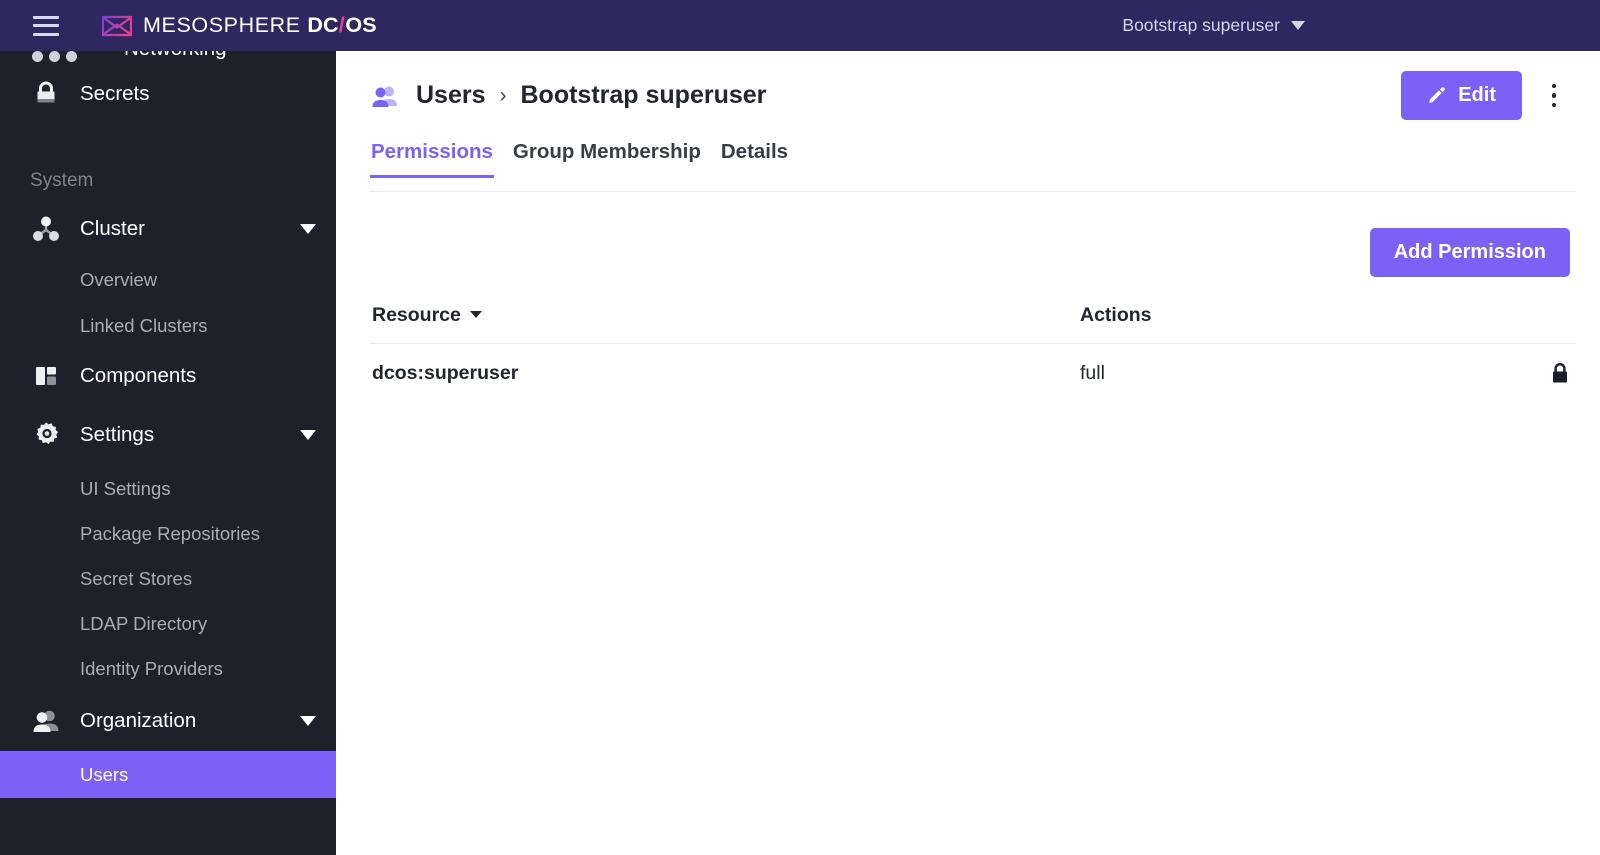  I want to click on sidebar-item-label: Cluster, so click(112, 228).